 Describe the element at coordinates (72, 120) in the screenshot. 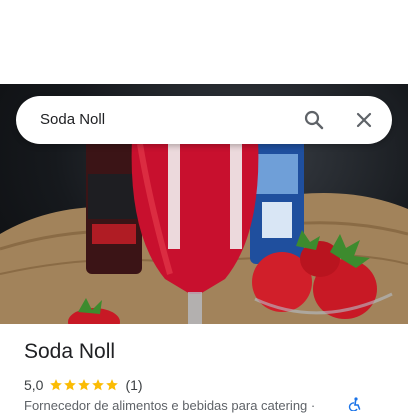

I see `search-input: Soda Noll` at that location.